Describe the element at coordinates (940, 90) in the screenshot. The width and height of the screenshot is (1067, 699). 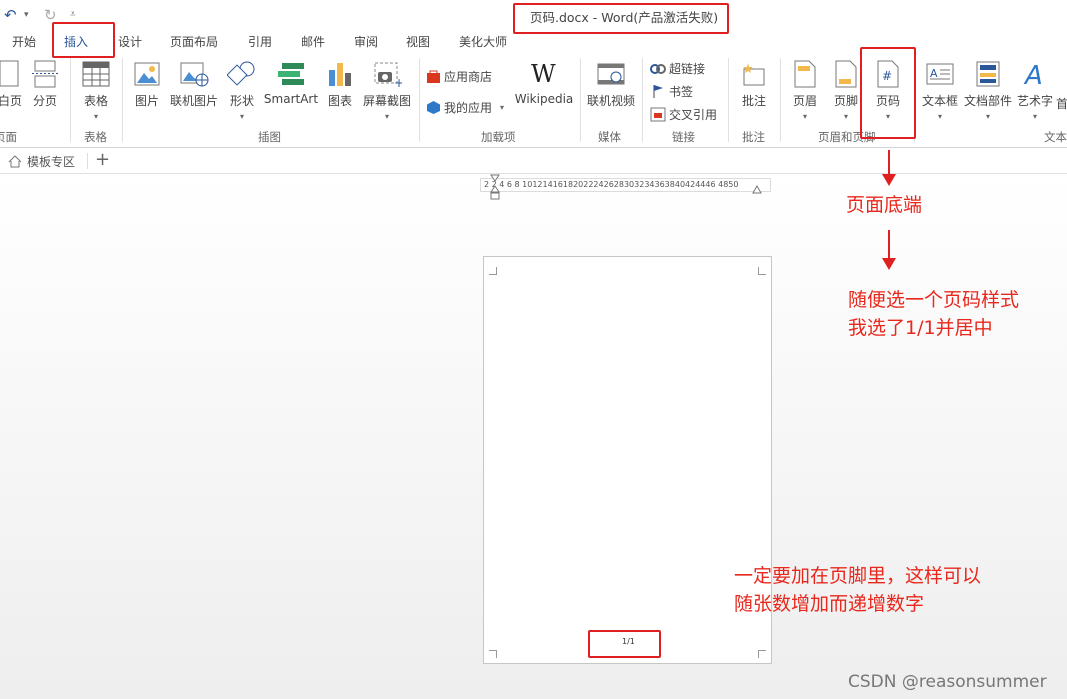
I see `textbox-button: A 文本框 ▾` at that location.